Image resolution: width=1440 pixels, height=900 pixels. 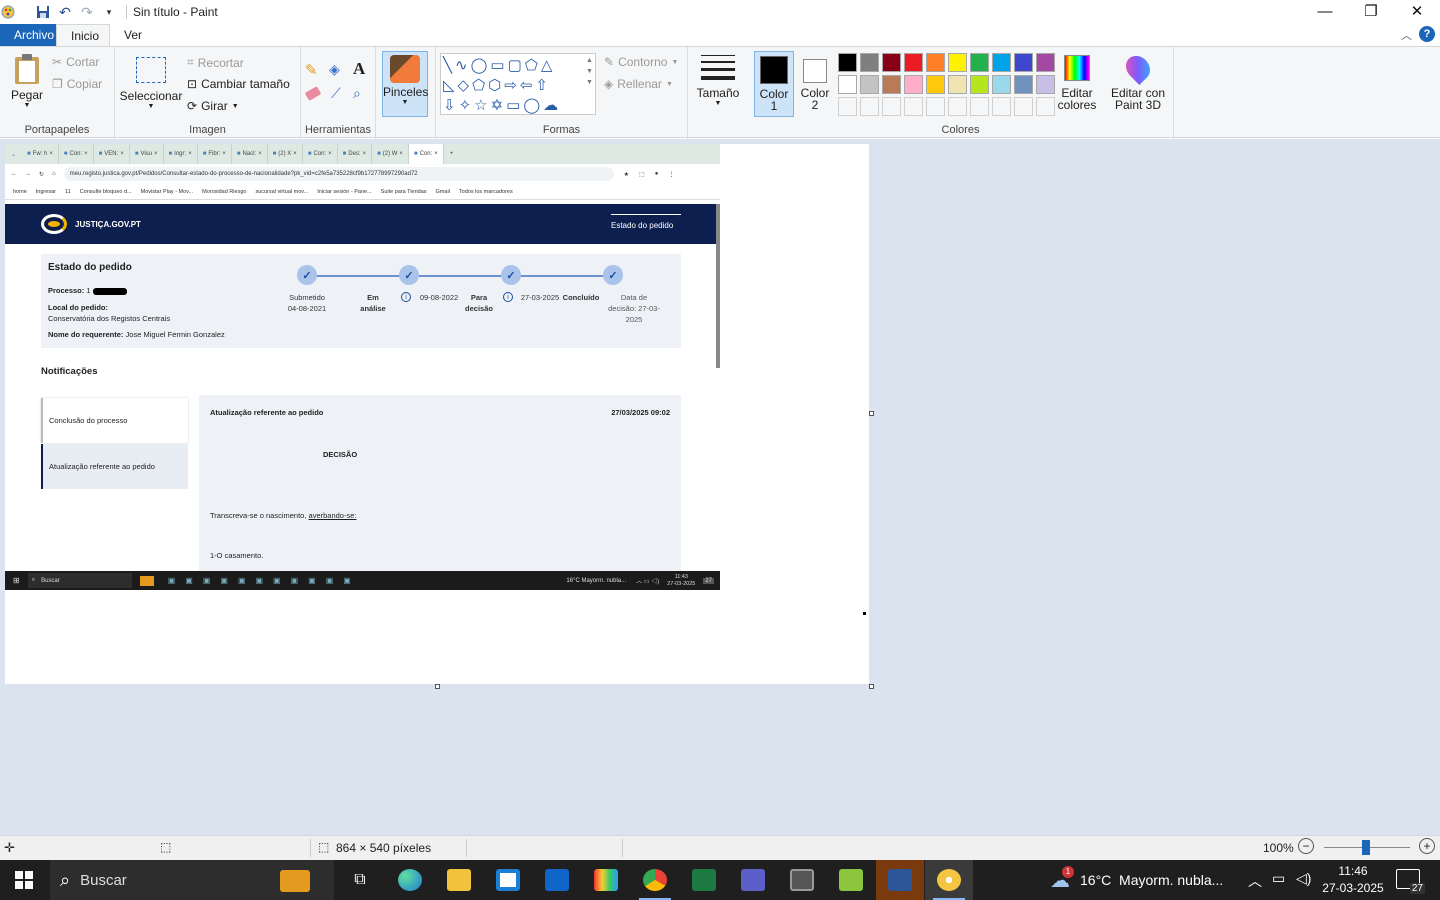 I want to click on zoom-slider-thumb, so click(x=1366, y=847).